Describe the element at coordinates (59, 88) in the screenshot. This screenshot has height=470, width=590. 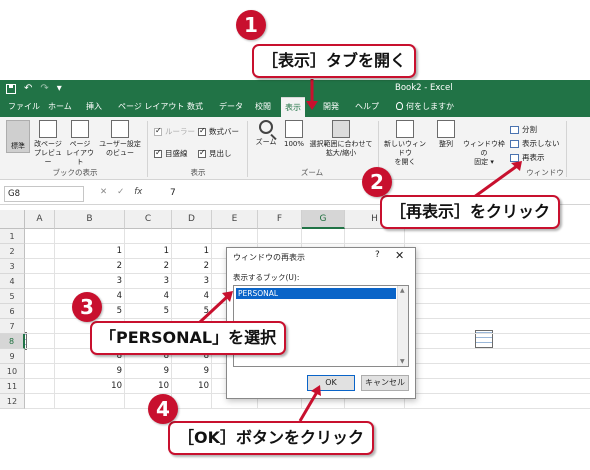
I see `customize-qat-icon: ▾` at that location.